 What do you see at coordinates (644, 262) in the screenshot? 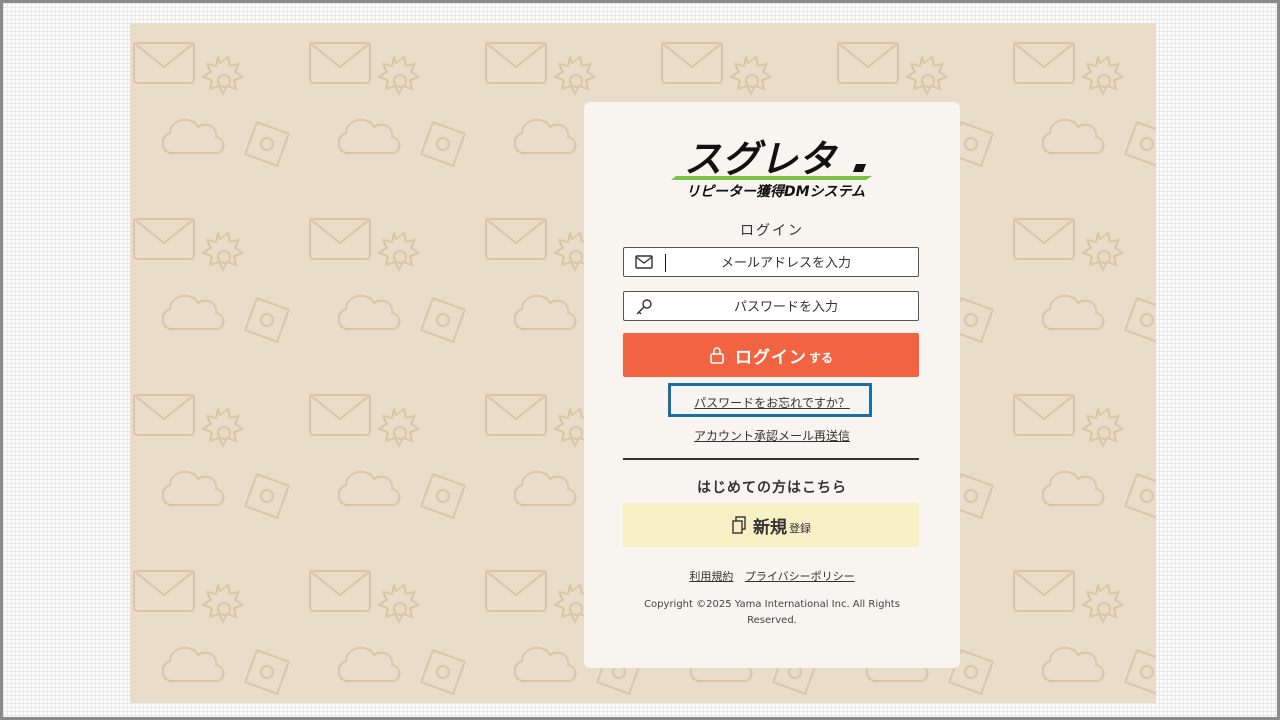
I see `envelope-icon` at bounding box center [644, 262].